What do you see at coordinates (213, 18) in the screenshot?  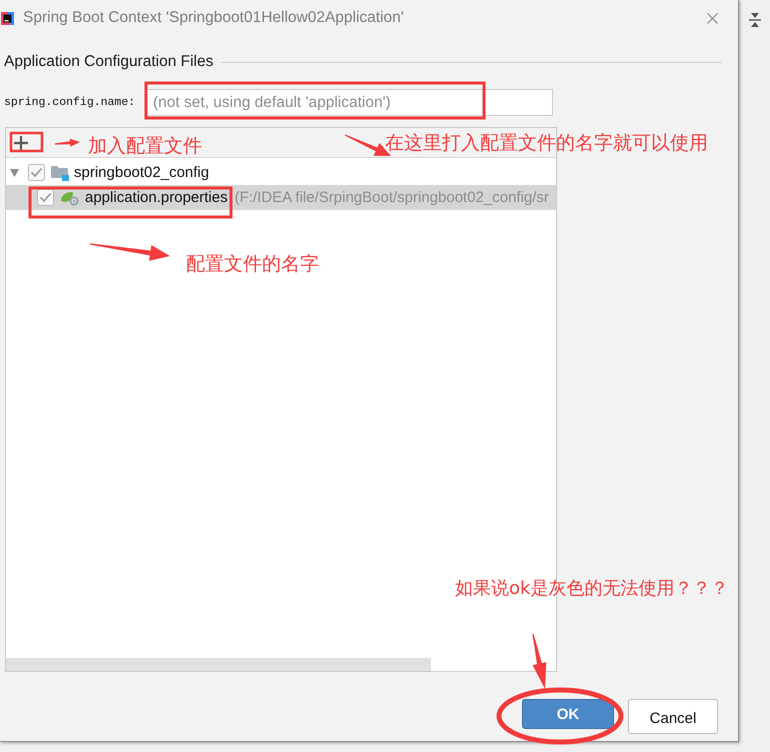 I see `window-title: Spring Boot Context 'Springboot01Hellow02Application'` at bounding box center [213, 18].